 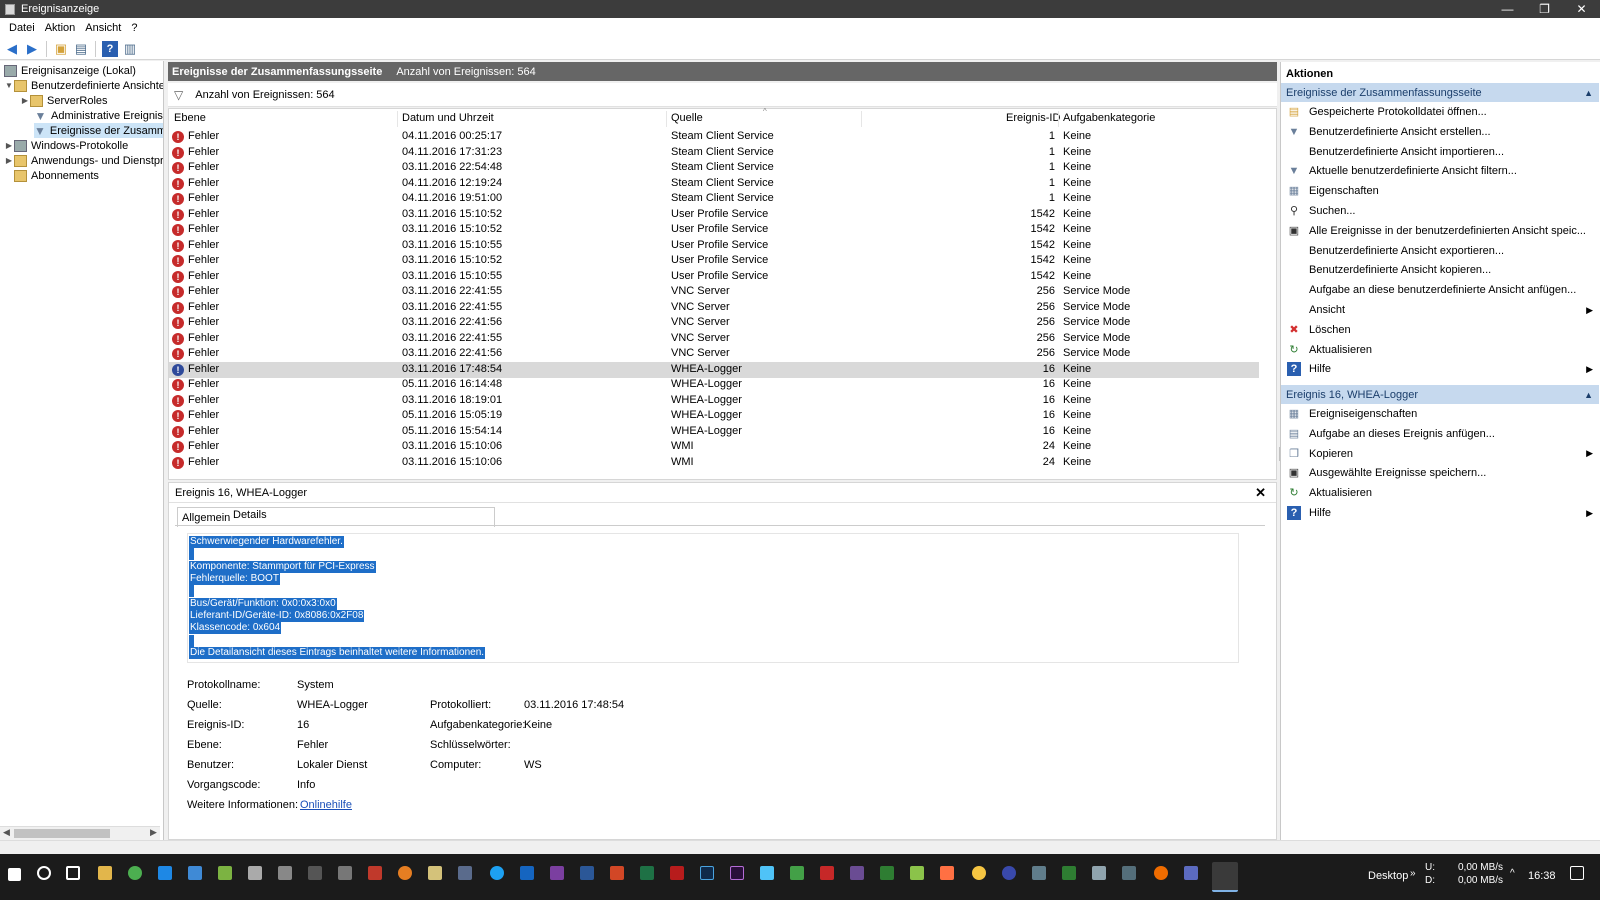 I want to click on skype-icon, so click(x=497, y=873).